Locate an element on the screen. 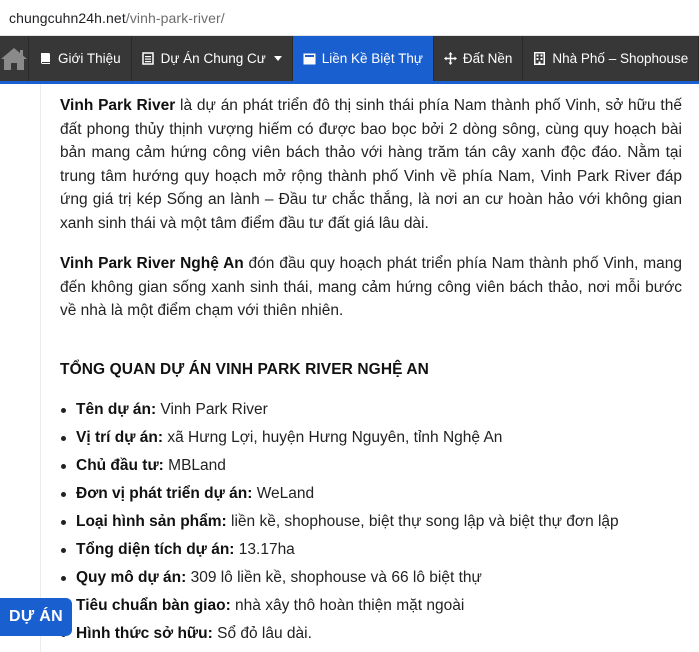 Image resolution: width=699 pixels, height=652 pixels. list-item: Chủ đầu tư: MBLand is located at coordinates (371, 466).